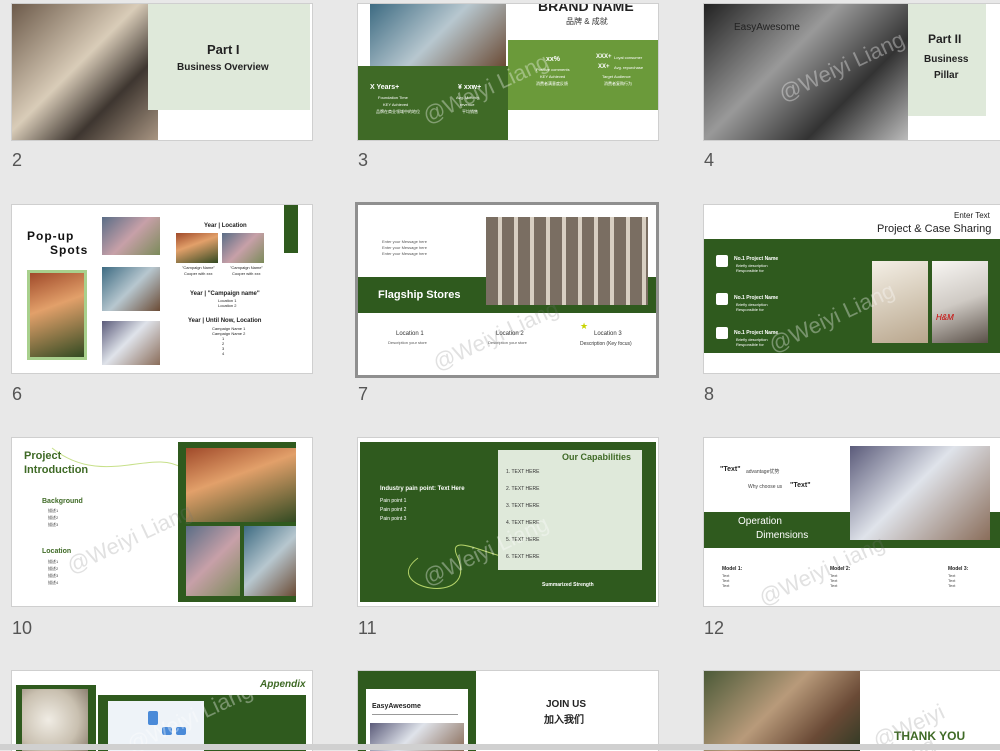 The width and height of the screenshot is (1000, 751). Describe the element at coordinates (972, 215) in the screenshot. I see `enter-text: Enter Text` at that location.